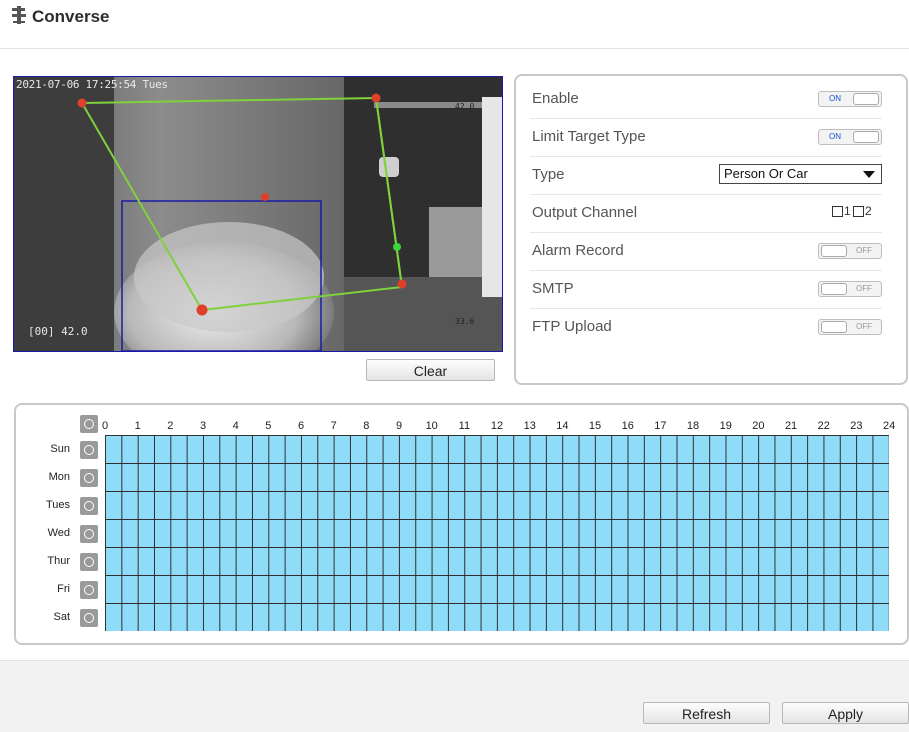 Image resolution: width=909 pixels, height=732 pixels. Describe the element at coordinates (706, 137) in the screenshot. I see `setting-limit-target-type: Limit Target Type ON` at that location.